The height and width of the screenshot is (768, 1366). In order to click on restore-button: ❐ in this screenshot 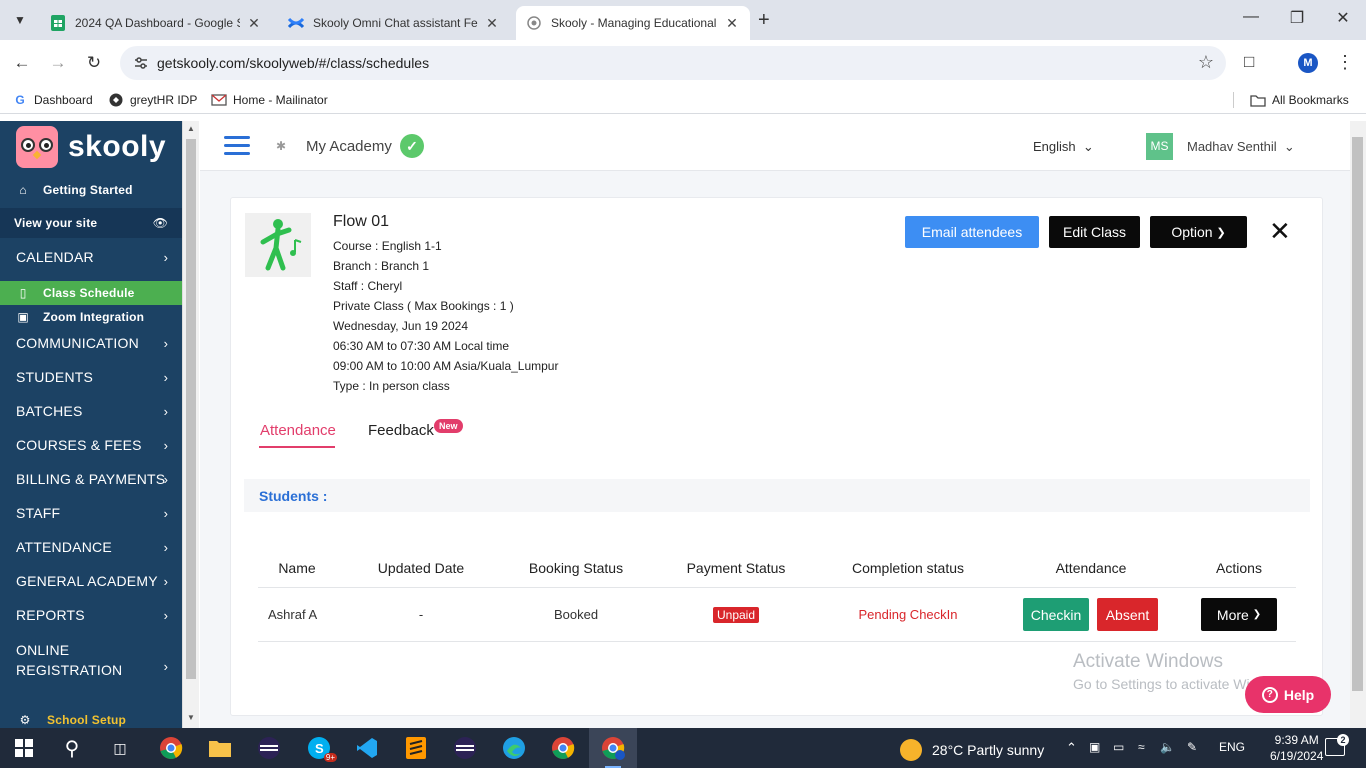, I will do `click(1297, 18)`.